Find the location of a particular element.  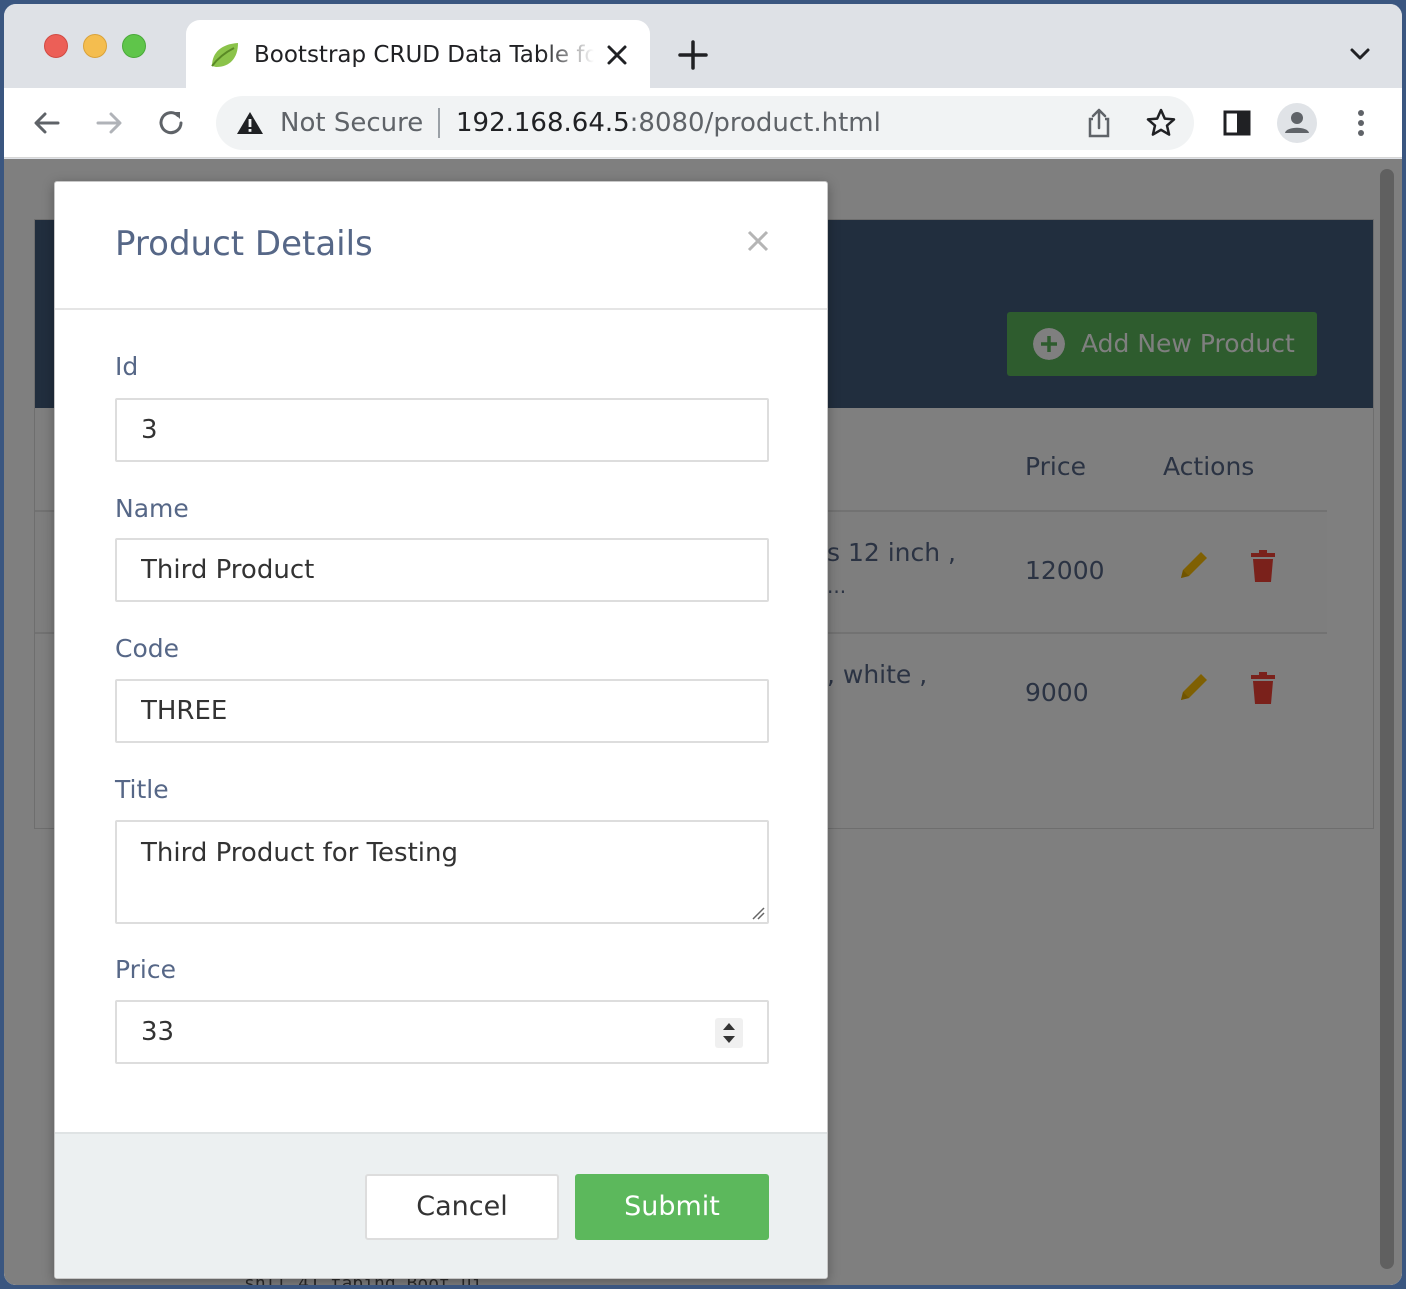

url-text: 192.168.64.5:8080/product.html is located at coordinates (668, 123).